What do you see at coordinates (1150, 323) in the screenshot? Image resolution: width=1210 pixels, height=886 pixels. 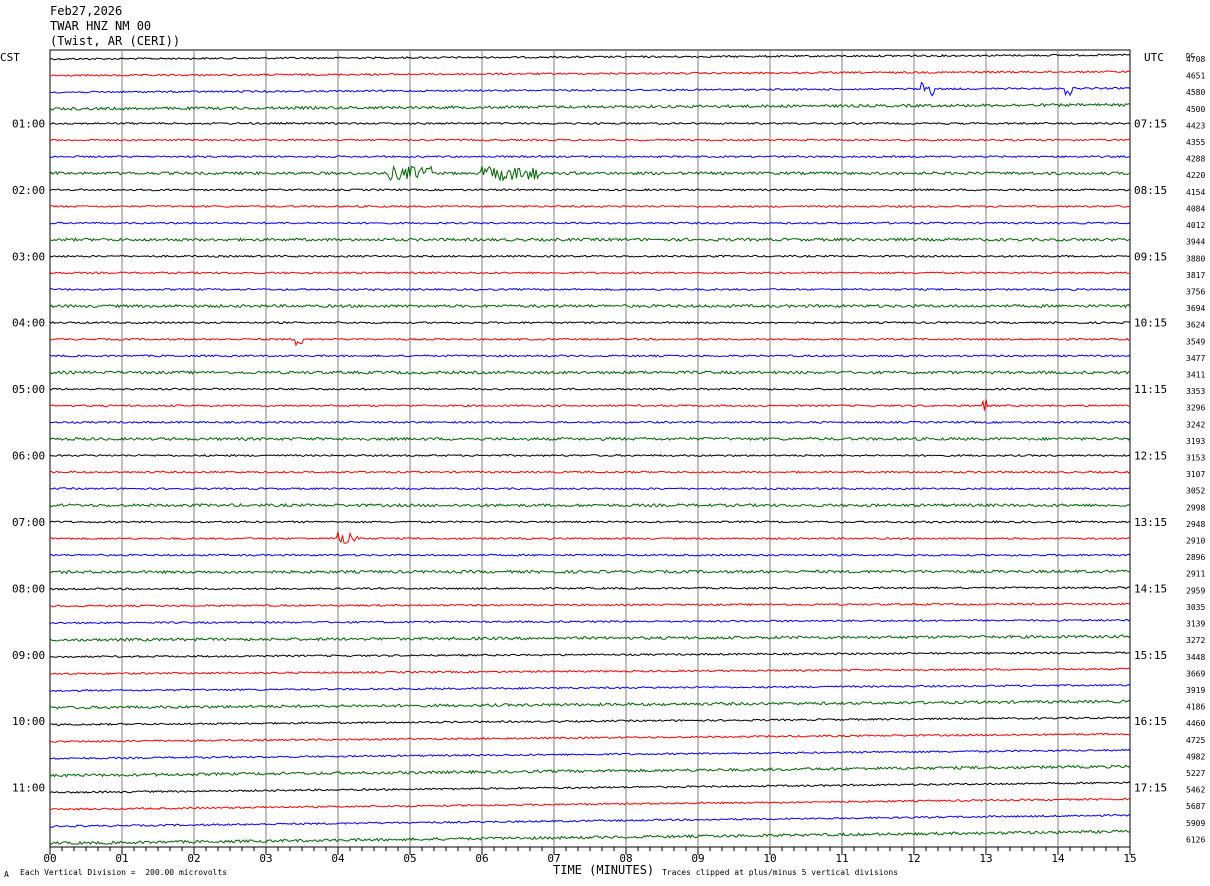 I see `right-hour-label: 10:15` at bounding box center [1150, 323].